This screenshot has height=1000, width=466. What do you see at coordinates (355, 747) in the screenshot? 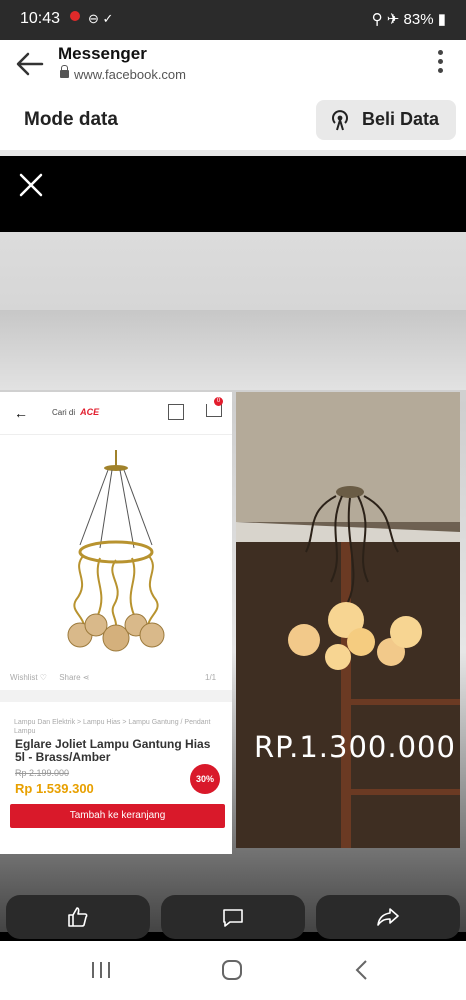
I see `price-overlay-text: RP.1.300.000` at bounding box center [355, 747].